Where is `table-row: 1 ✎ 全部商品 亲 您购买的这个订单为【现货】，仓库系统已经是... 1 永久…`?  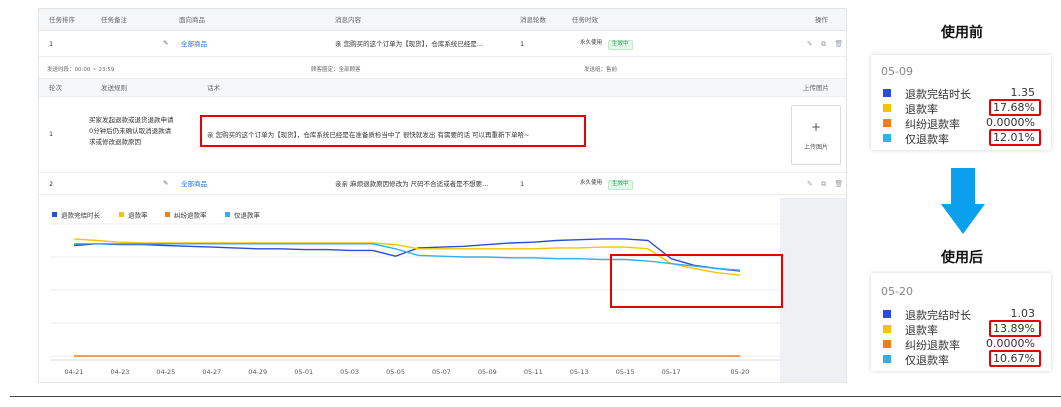 table-row: 1 ✎ 全部商品 亲 您购买的这个订单为【现货】，仓库系统已经是... 1 永久… is located at coordinates (442, 44).